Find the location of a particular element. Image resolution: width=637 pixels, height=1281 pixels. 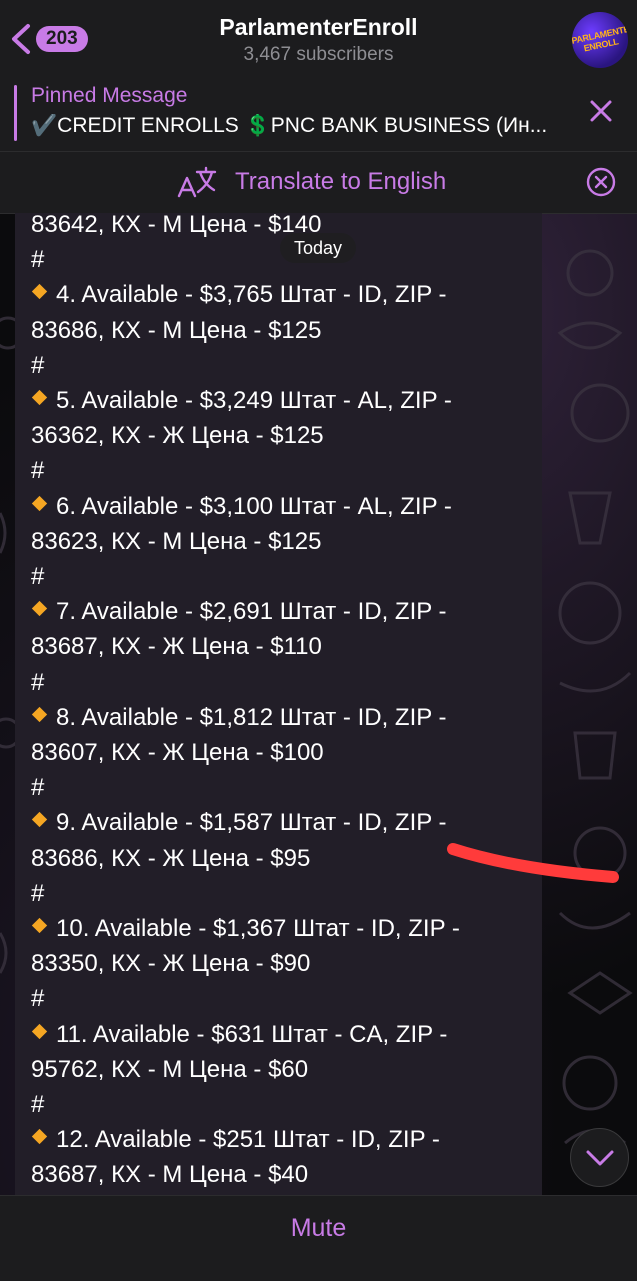

subscriber-count: 3,467 subscribers is located at coordinates (318, 54).